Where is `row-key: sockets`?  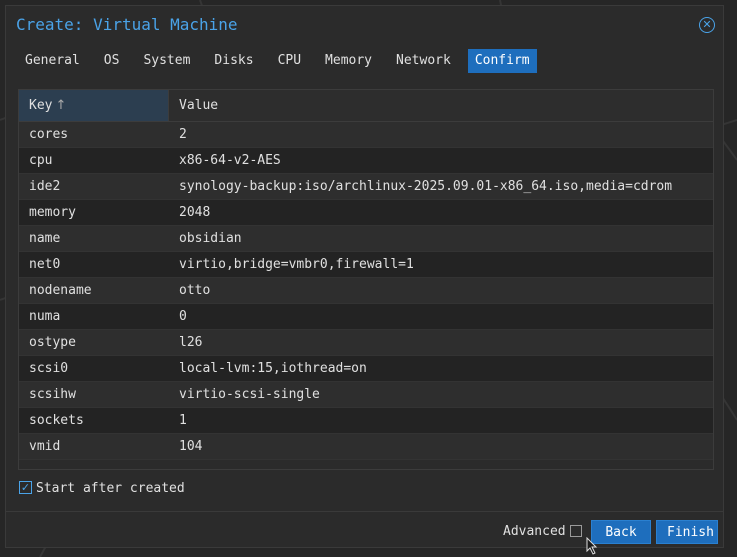
row-key: sockets is located at coordinates (56, 420).